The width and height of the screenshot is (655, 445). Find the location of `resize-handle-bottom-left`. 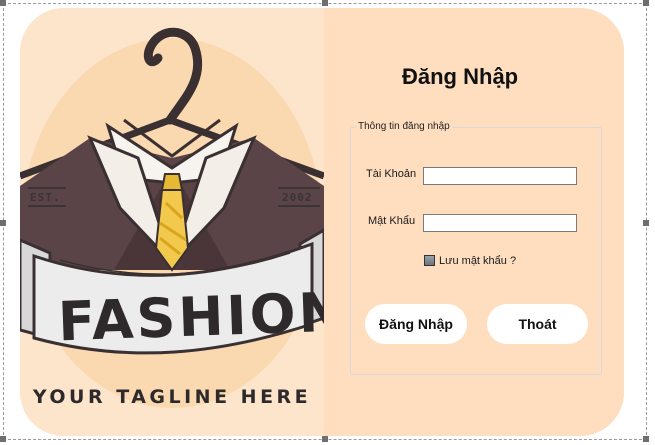

resize-handle-bottom-left is located at coordinates (3, 439).